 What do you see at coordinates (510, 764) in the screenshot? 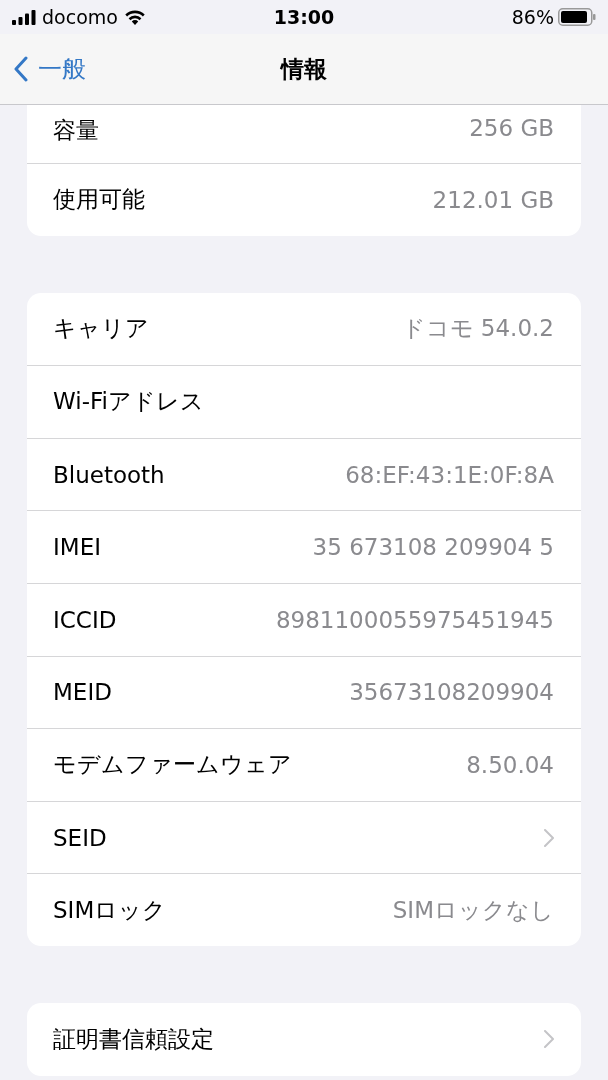
I see `row-value: 8.50.04` at bounding box center [510, 764].